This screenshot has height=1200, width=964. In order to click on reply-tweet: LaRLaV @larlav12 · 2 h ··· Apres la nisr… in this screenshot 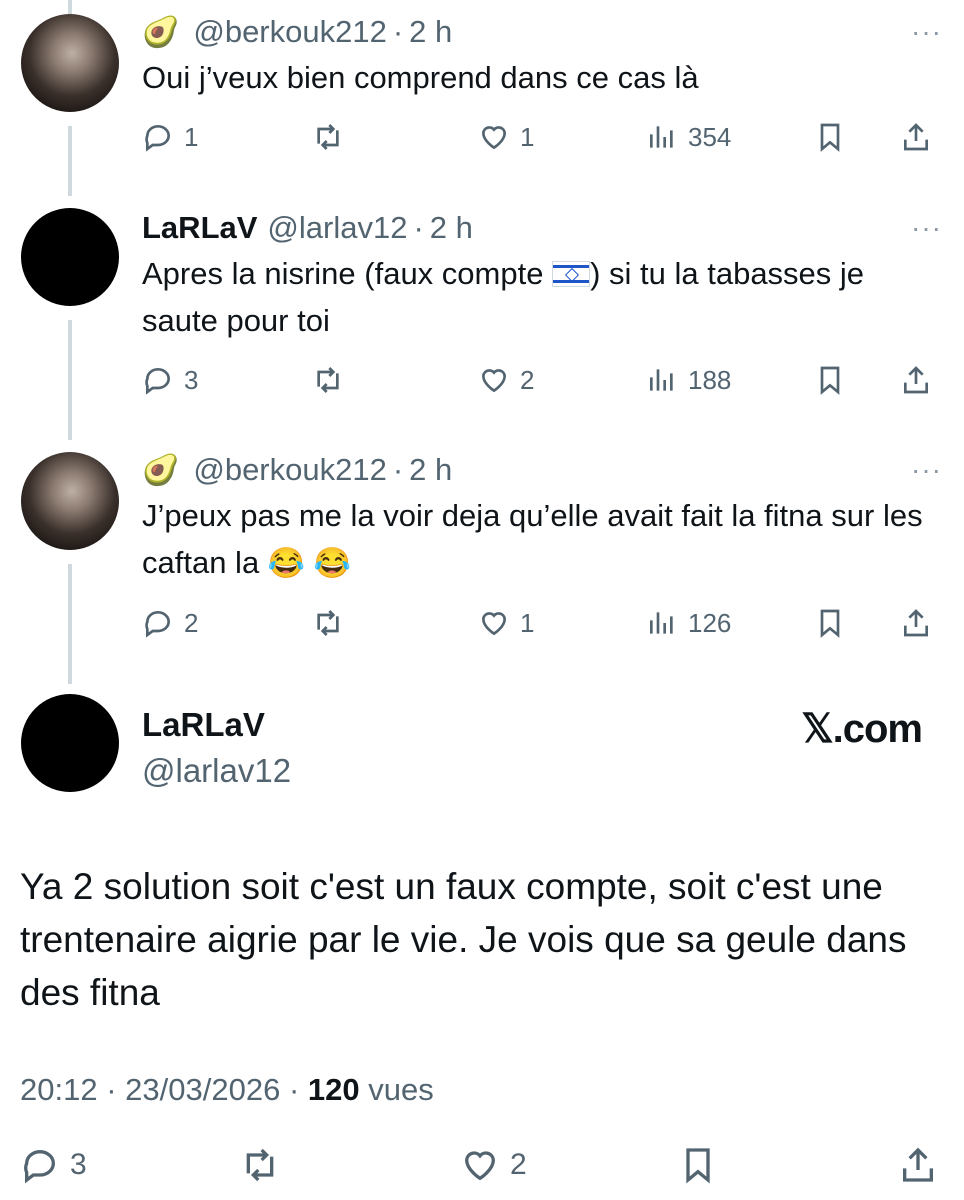, I will do `click(542, 304)`.